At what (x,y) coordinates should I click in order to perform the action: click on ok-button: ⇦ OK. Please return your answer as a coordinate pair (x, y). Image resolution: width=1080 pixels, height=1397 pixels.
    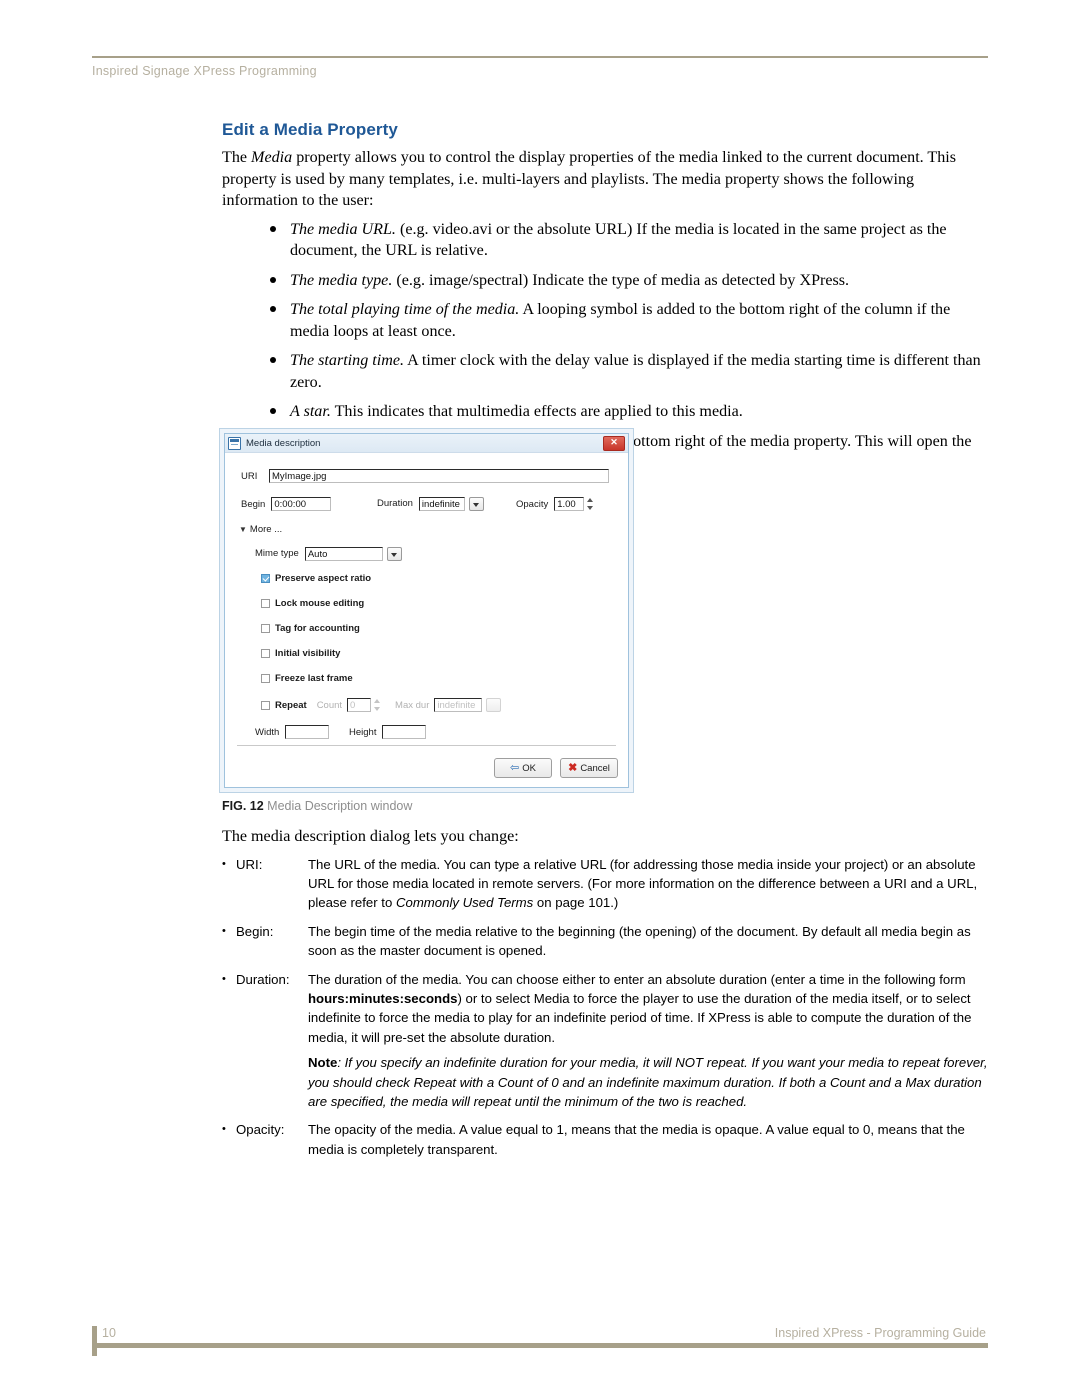
    Looking at the image, I should click on (523, 768).